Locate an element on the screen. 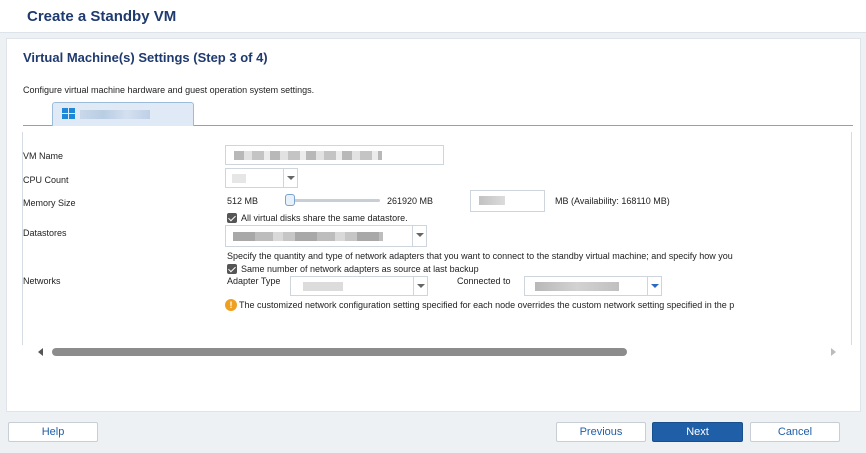 The image size is (866, 453). footer-bar: Help Previous Next Cancel is located at coordinates (433, 434).